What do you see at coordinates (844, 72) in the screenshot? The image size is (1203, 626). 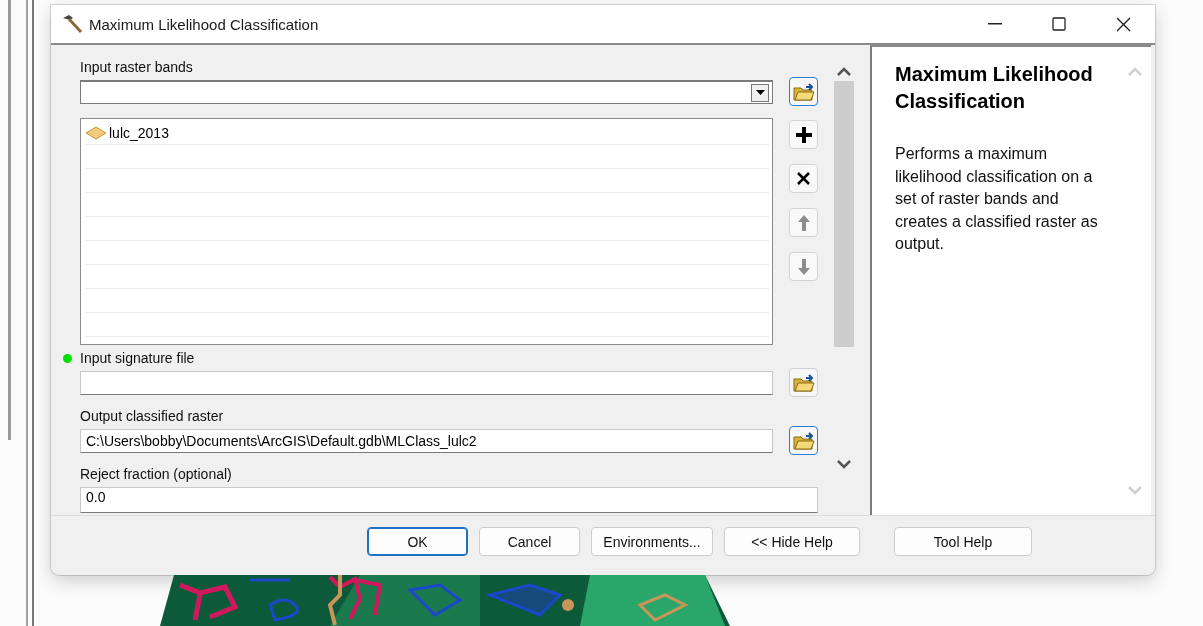 I see `chevron-up-icon` at bounding box center [844, 72].